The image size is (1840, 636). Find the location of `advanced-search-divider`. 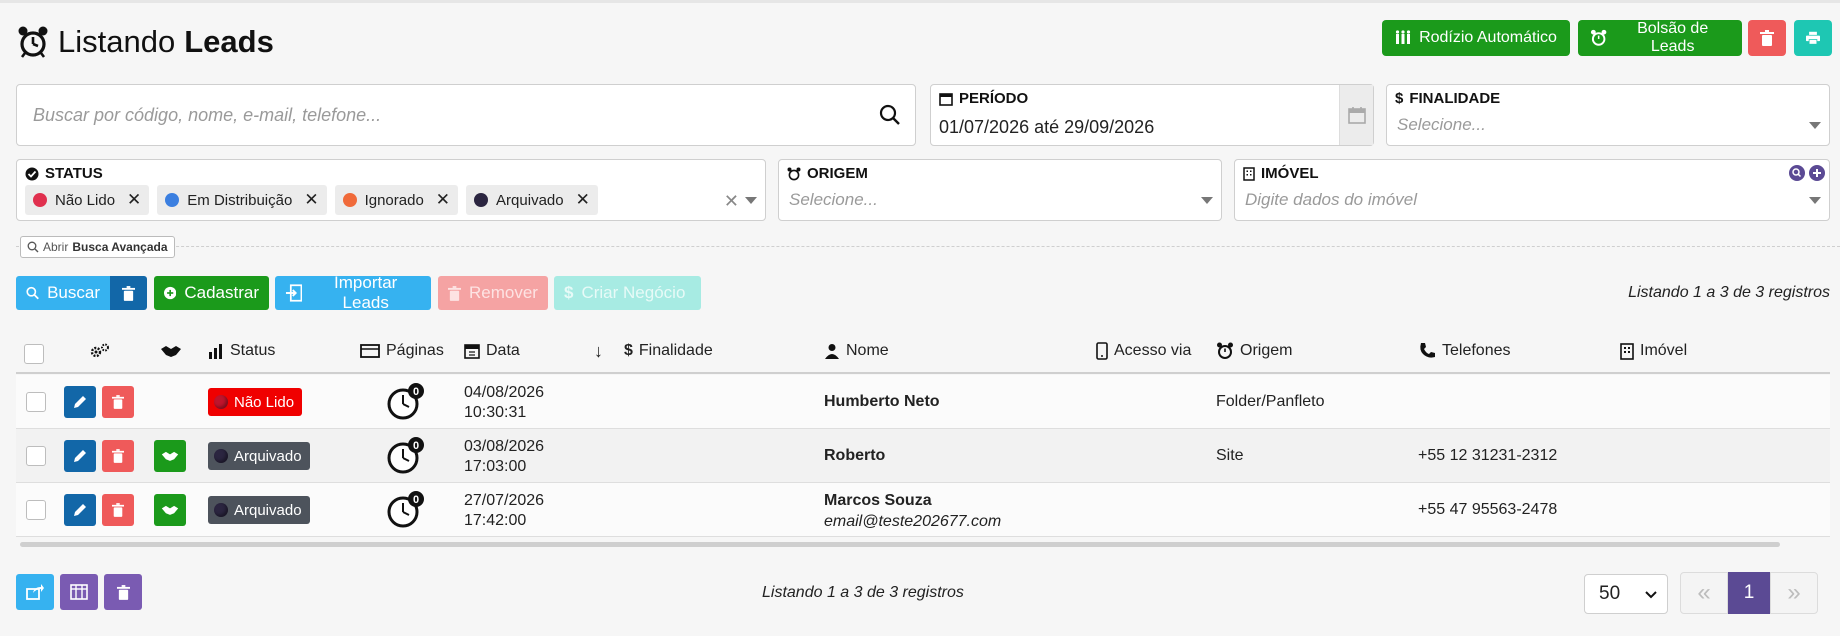

advanced-search-divider is located at coordinates (928, 246).